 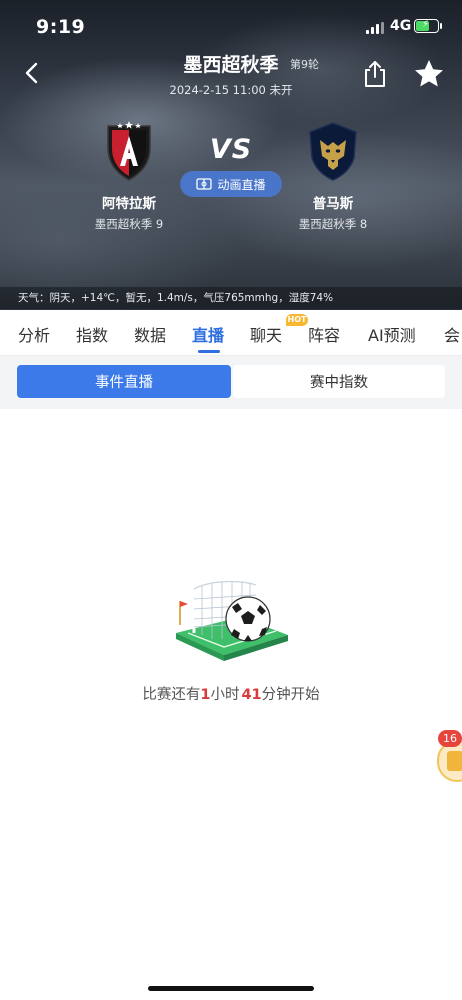 What do you see at coordinates (204, 184) in the screenshot?
I see `pitch-icon` at bounding box center [204, 184].